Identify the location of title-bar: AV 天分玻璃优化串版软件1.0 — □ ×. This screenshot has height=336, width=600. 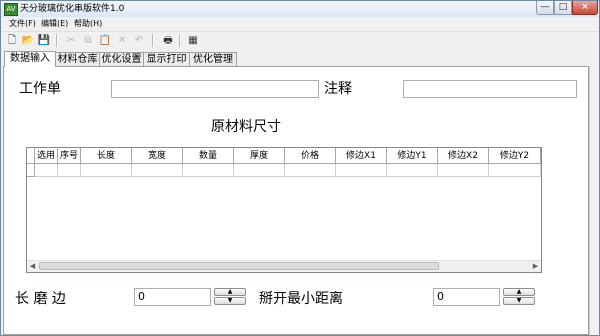
(300, 9).